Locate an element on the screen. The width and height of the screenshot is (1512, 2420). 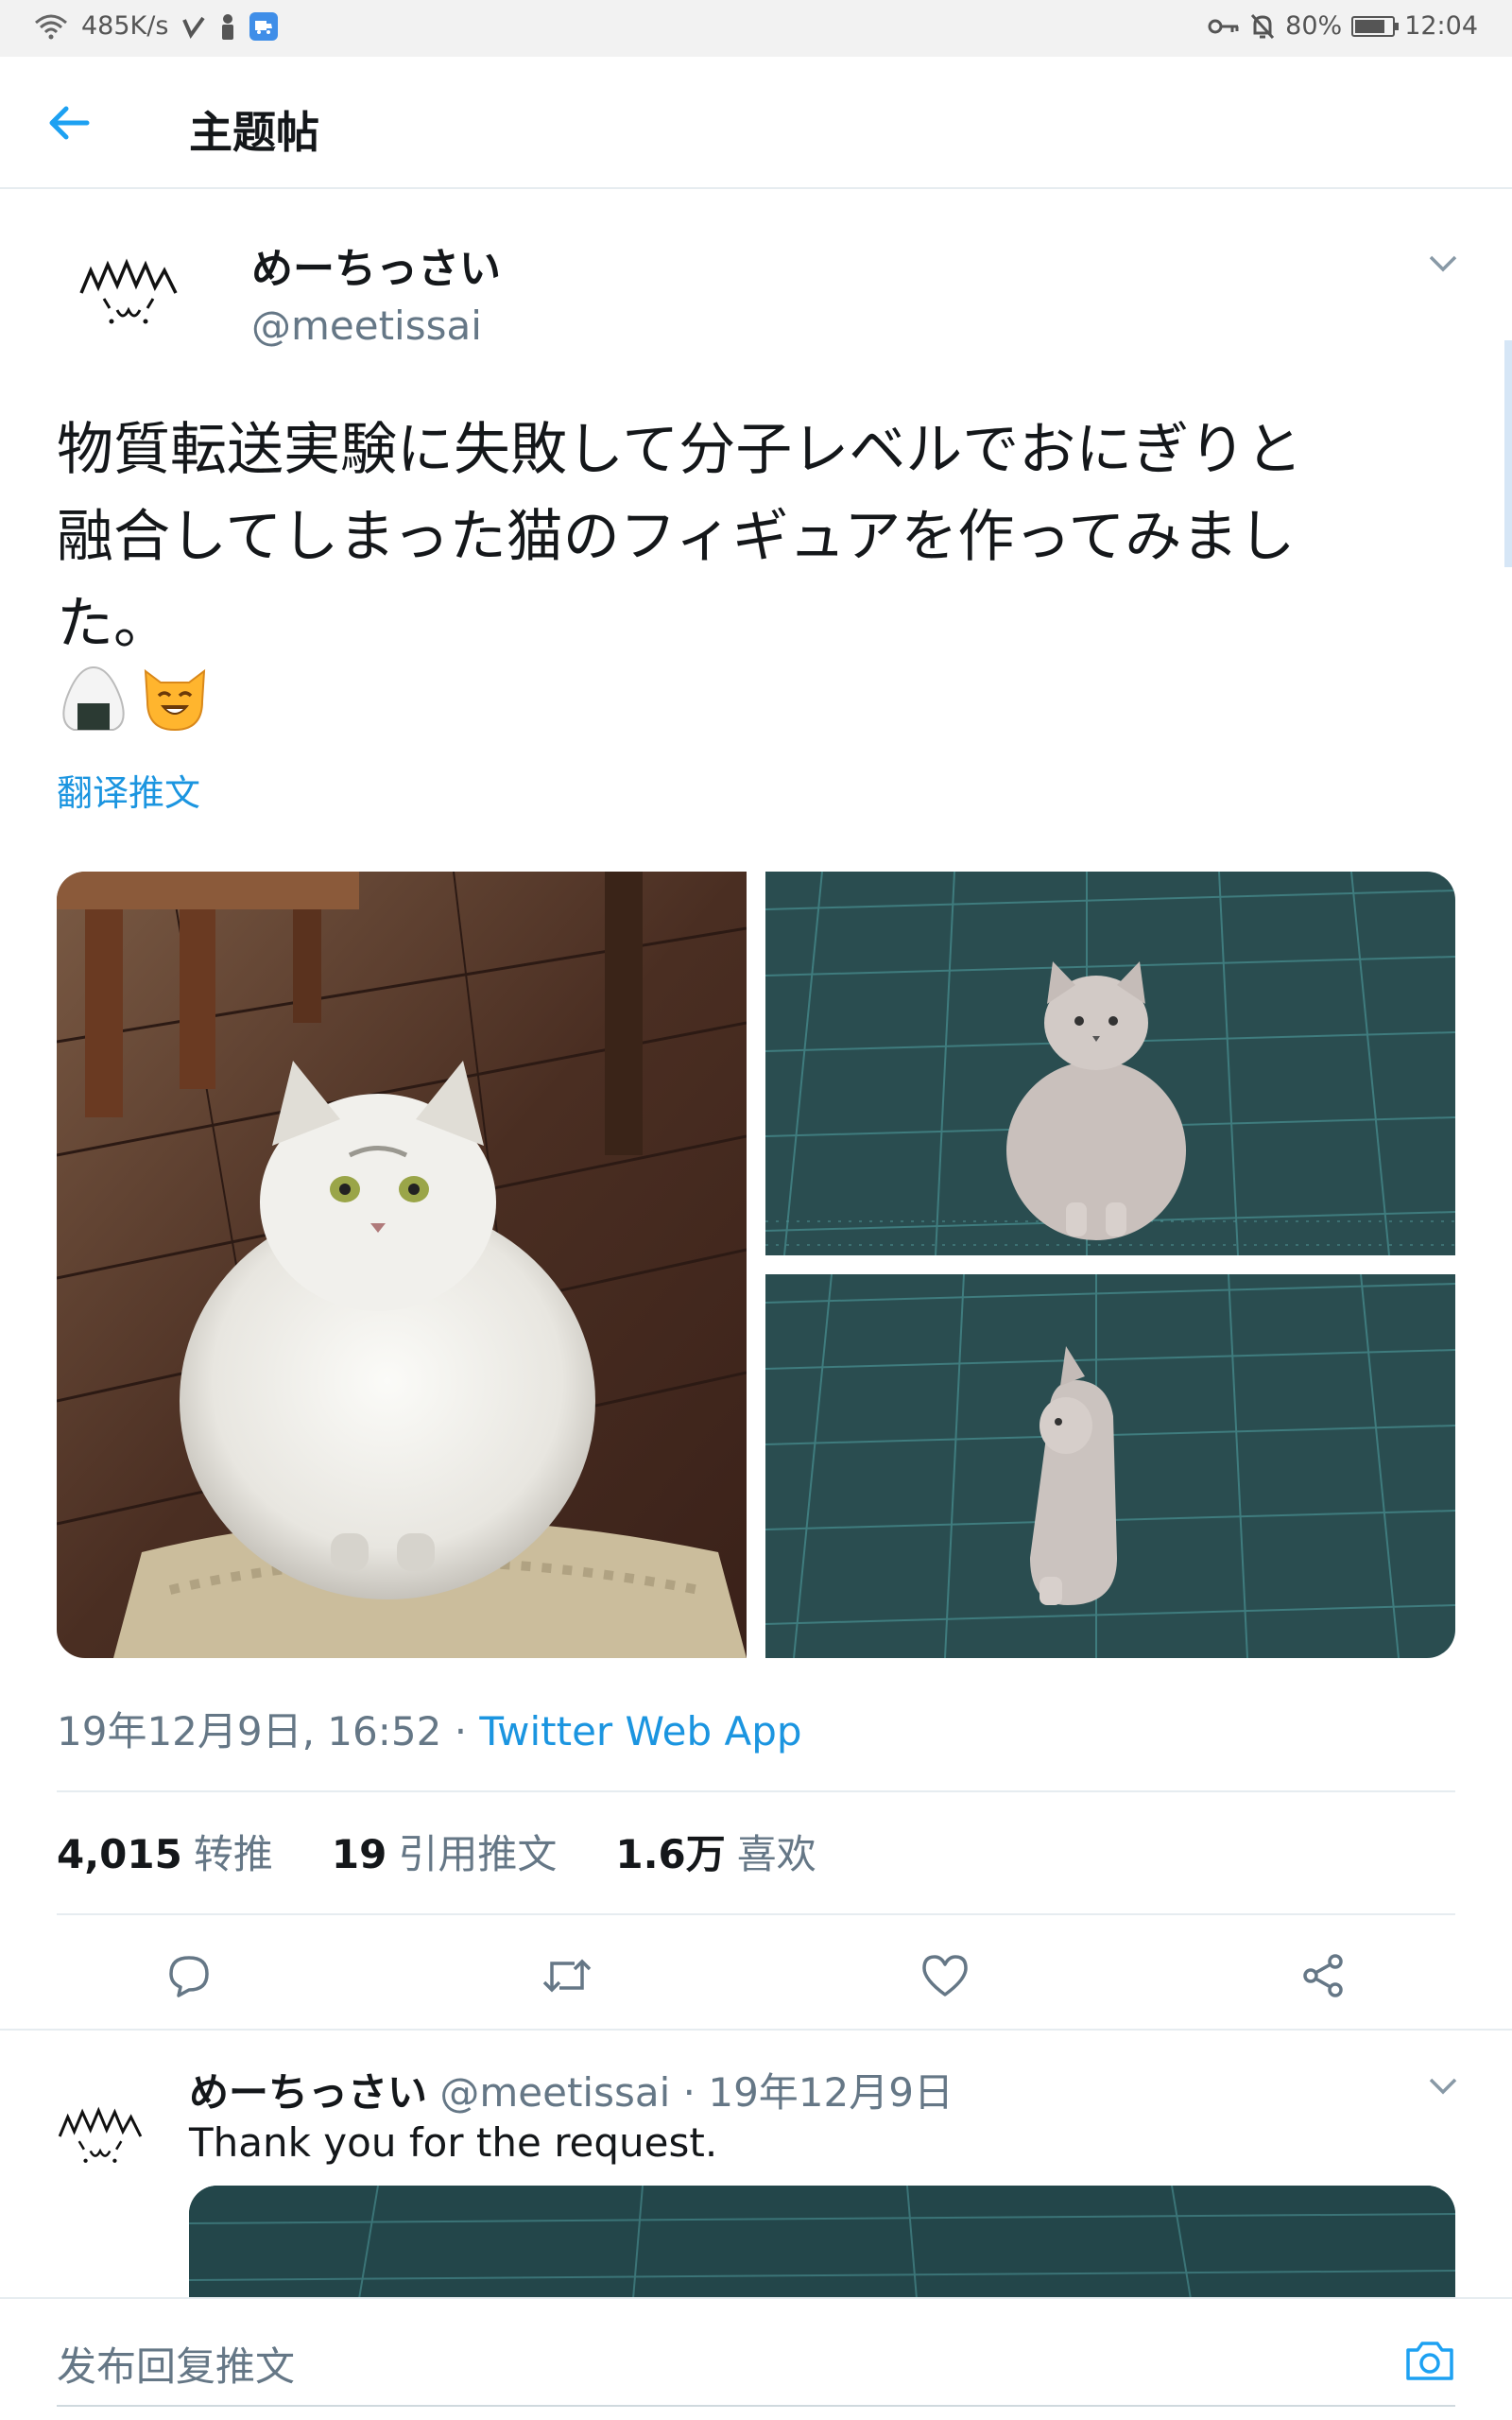
scrollbar is located at coordinates (1508, 453).